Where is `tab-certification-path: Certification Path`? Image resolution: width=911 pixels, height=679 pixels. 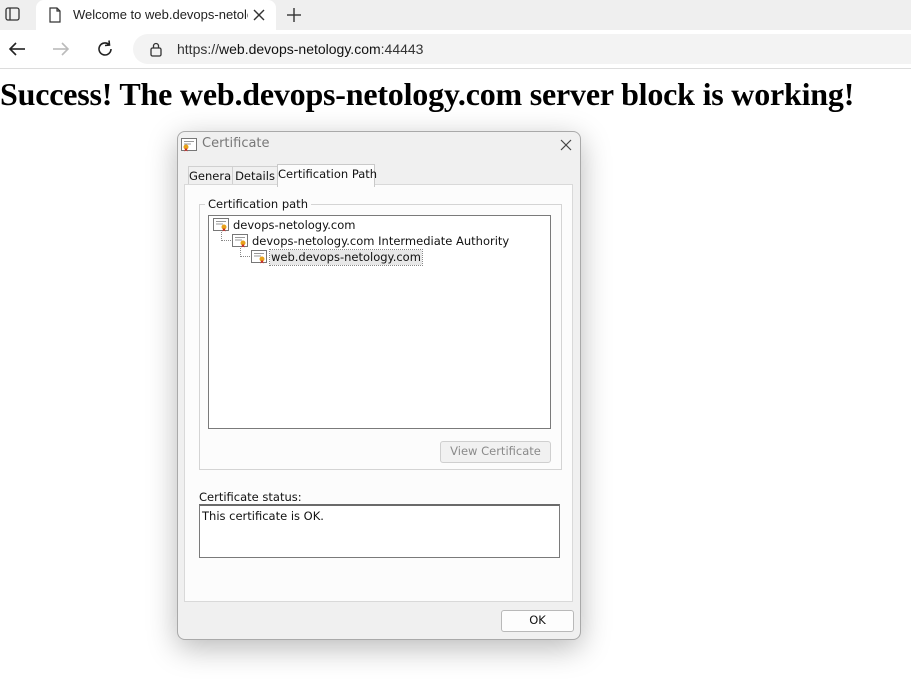 tab-certification-path: Certification Path is located at coordinates (327, 175).